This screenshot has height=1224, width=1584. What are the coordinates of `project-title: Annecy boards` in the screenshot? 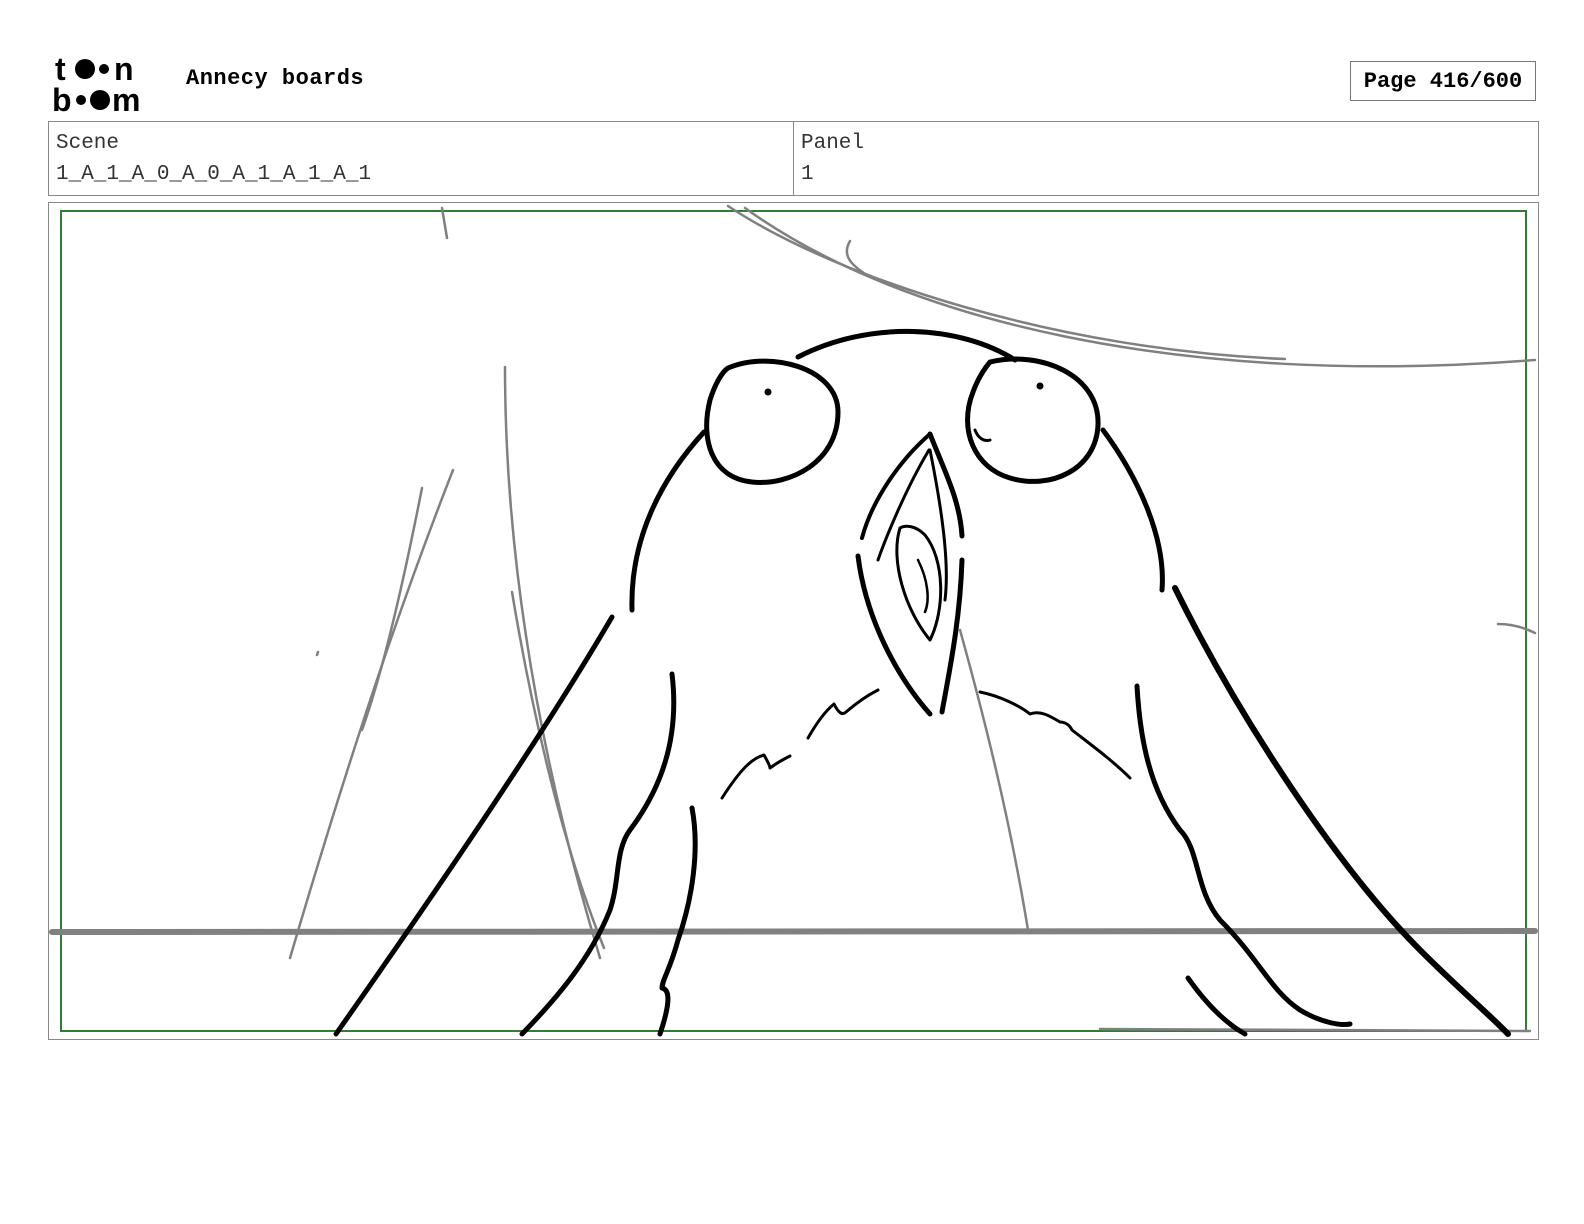 It's located at (275, 78).